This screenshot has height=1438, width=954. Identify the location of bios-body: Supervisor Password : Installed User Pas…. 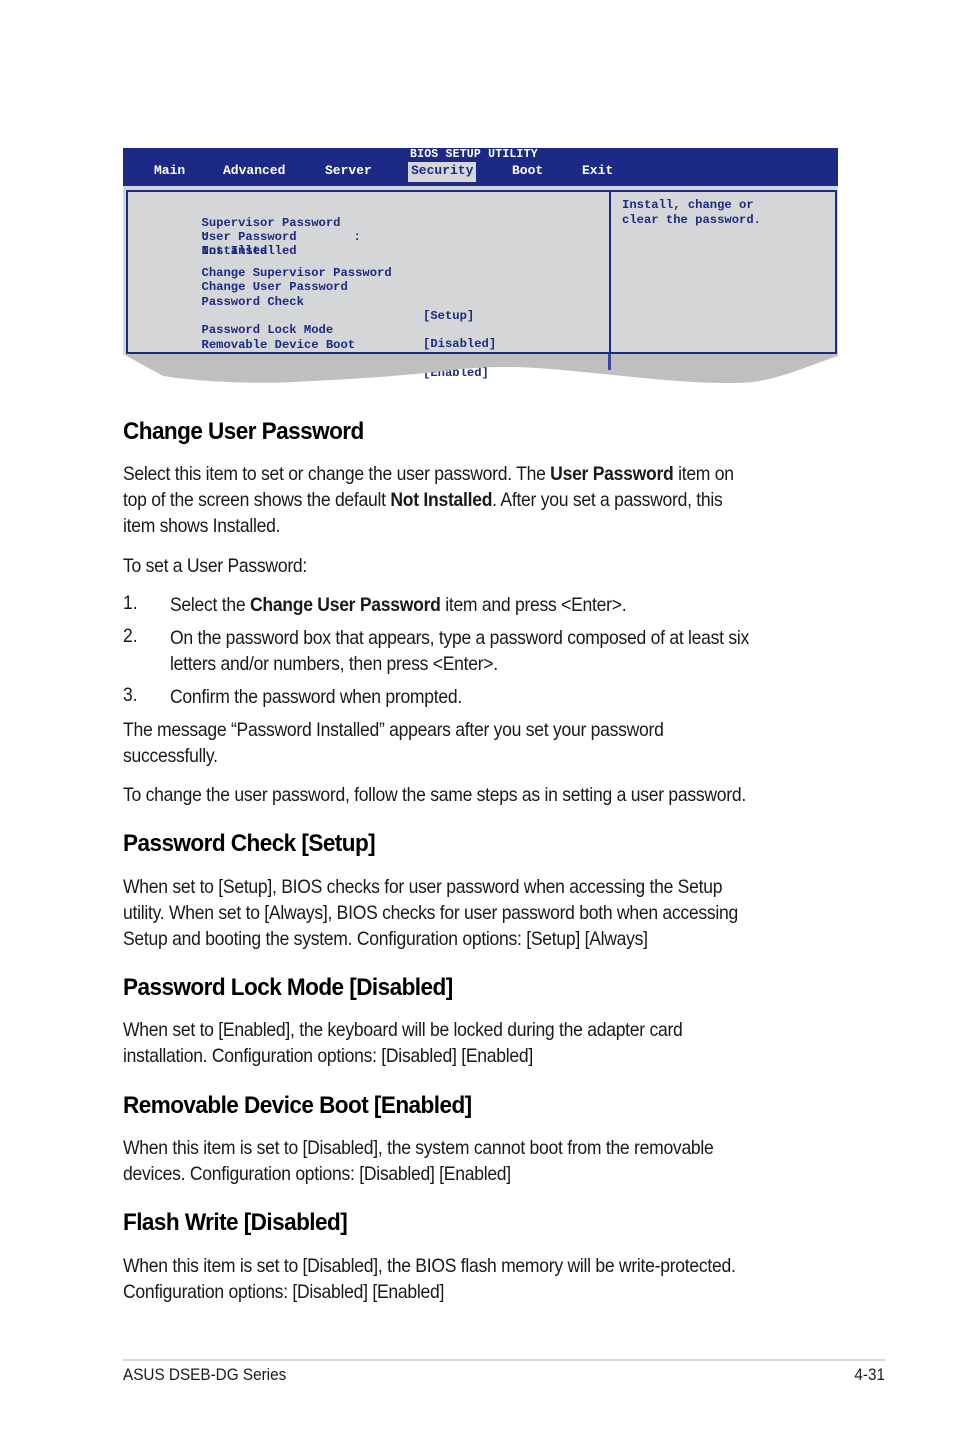
(480, 283).